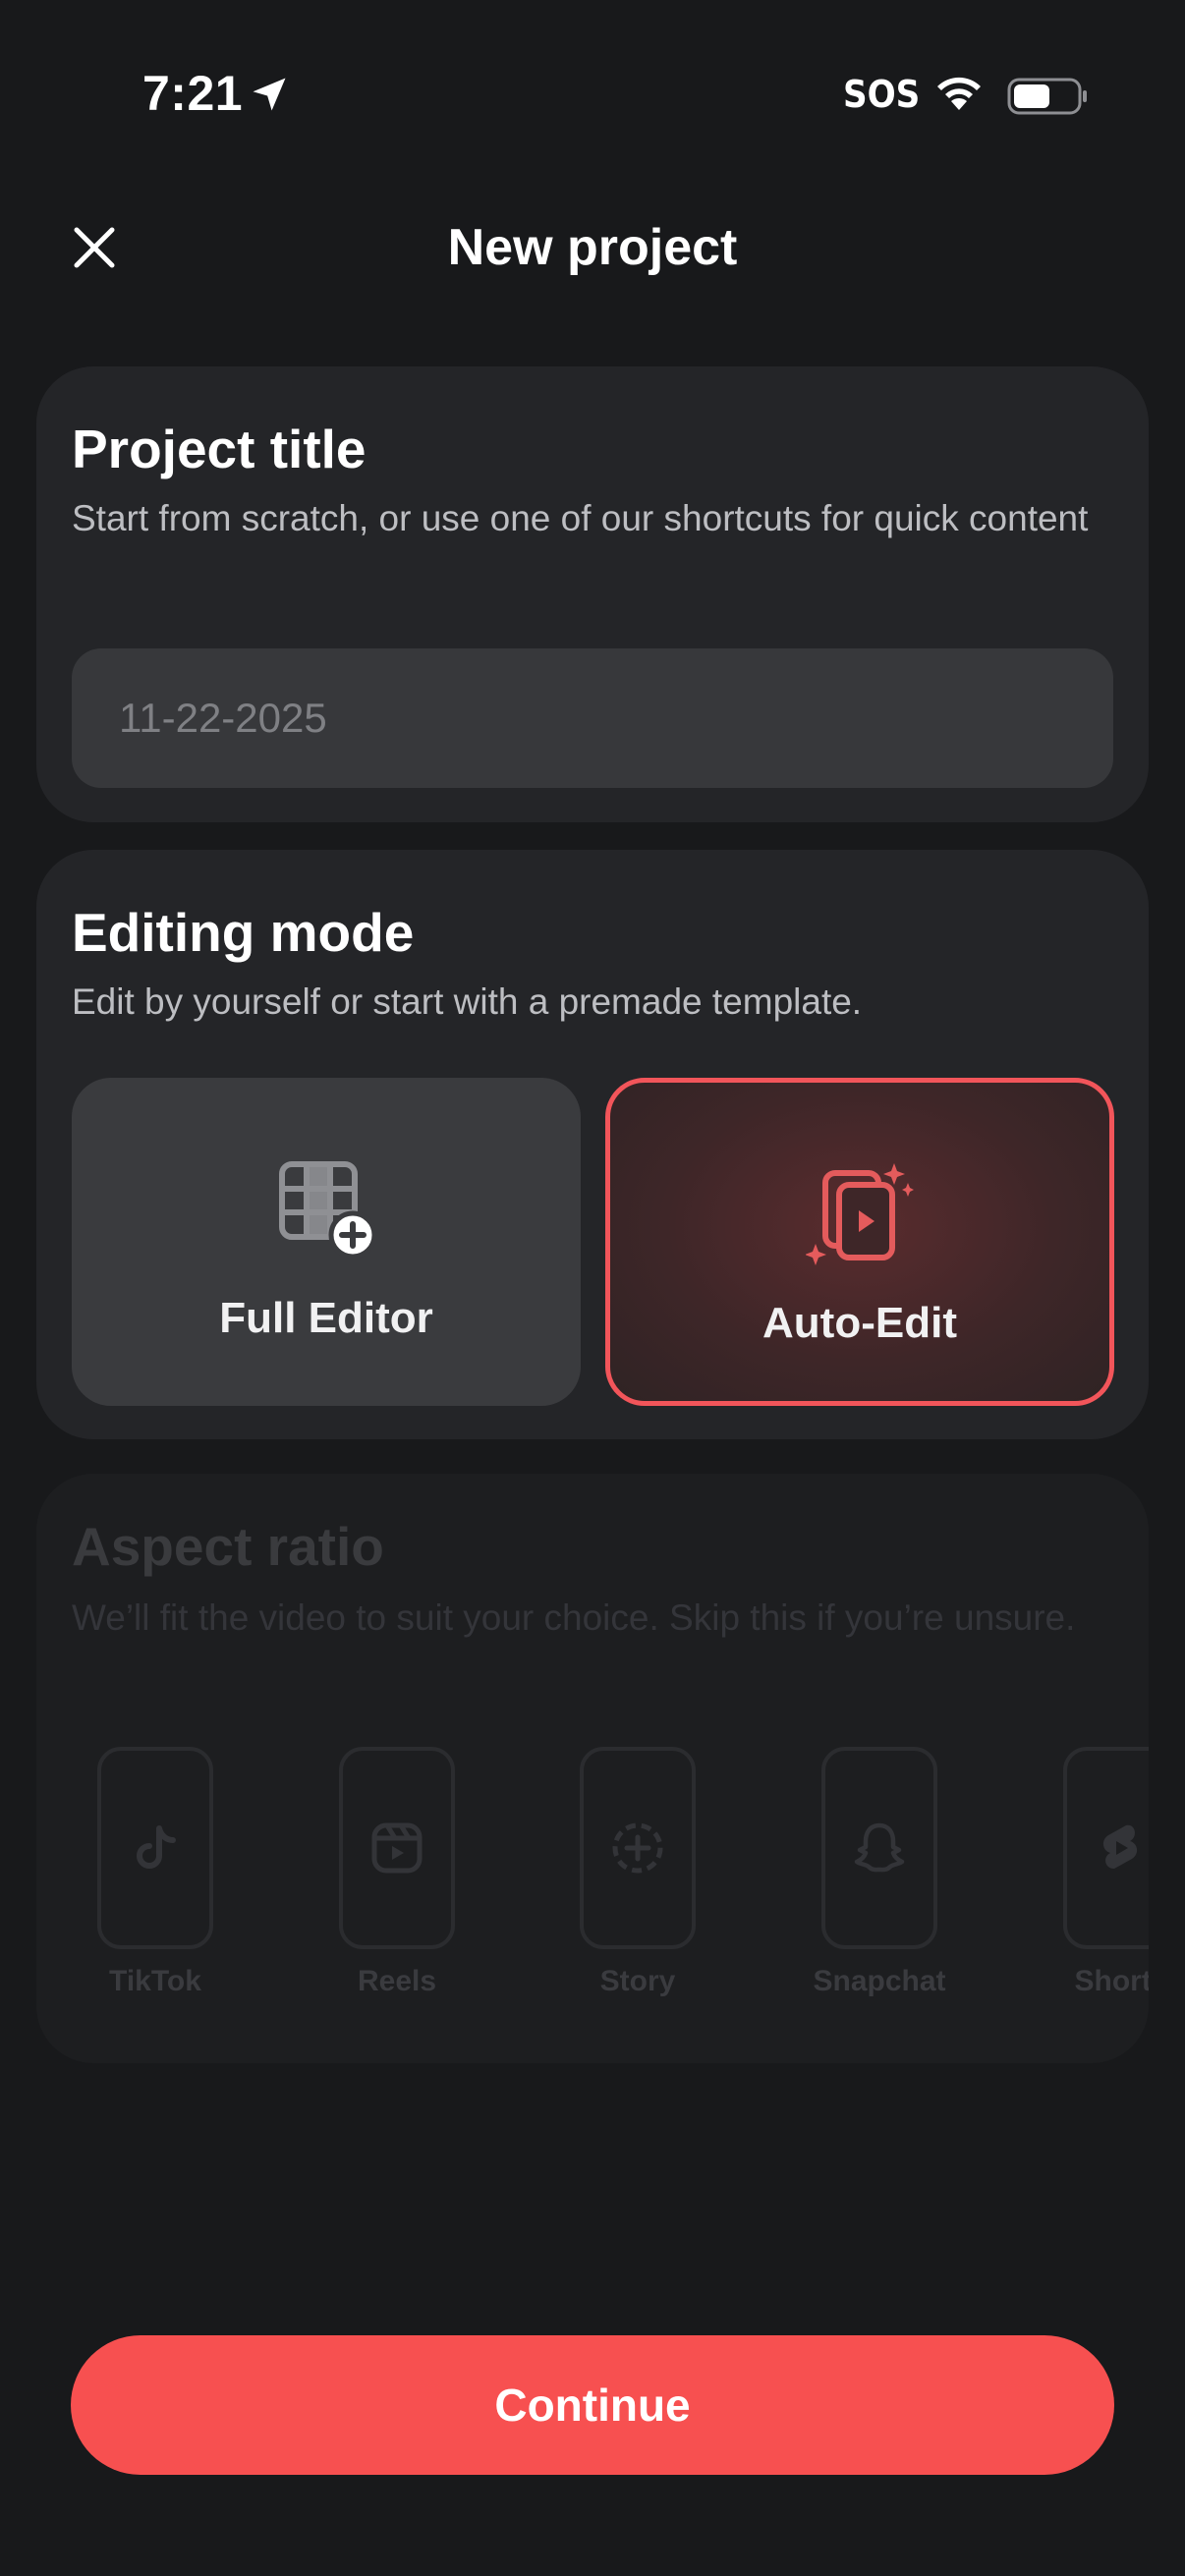  I want to click on project-title-heading: Project title, so click(220, 449).